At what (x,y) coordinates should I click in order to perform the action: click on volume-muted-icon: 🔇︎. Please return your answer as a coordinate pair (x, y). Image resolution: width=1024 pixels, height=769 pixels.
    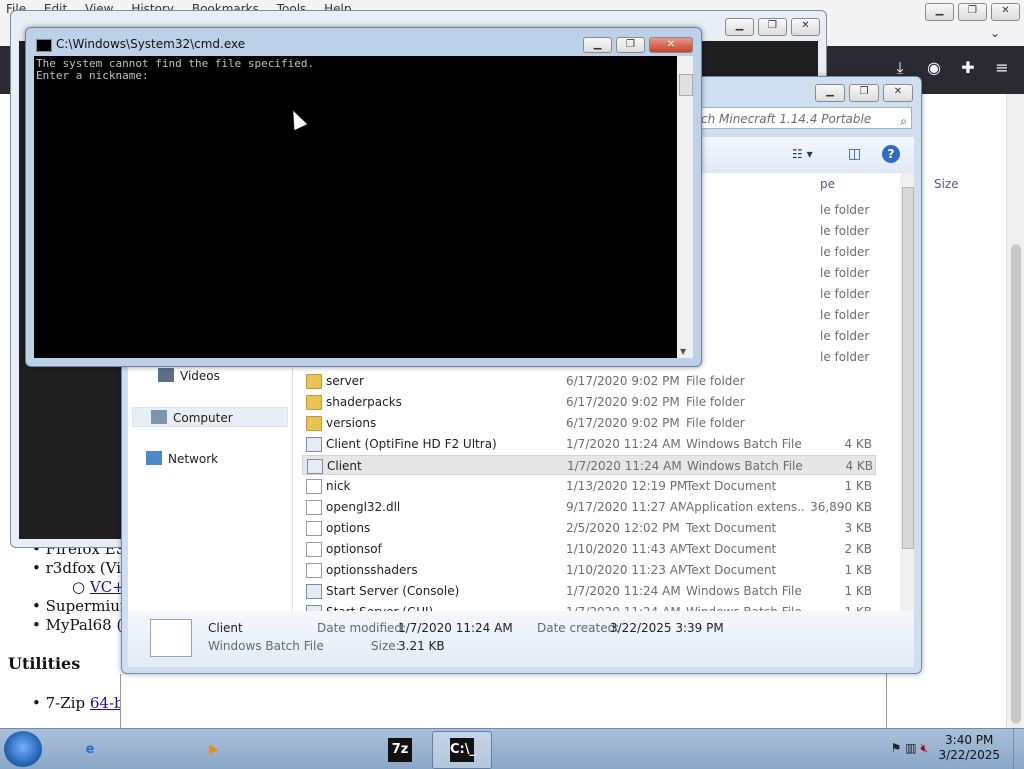
    Looking at the image, I should click on (924, 748).